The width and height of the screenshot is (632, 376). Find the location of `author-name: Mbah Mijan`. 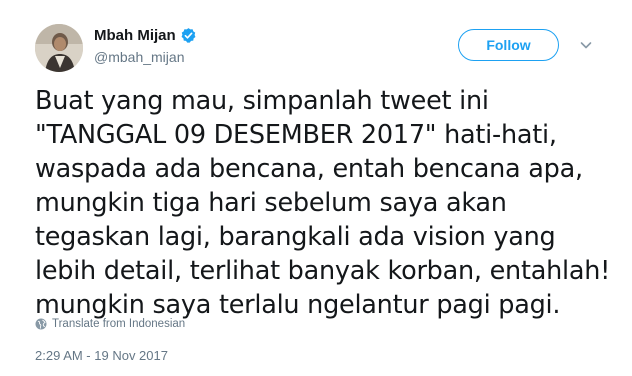

author-name: Mbah Mijan is located at coordinates (145, 35).